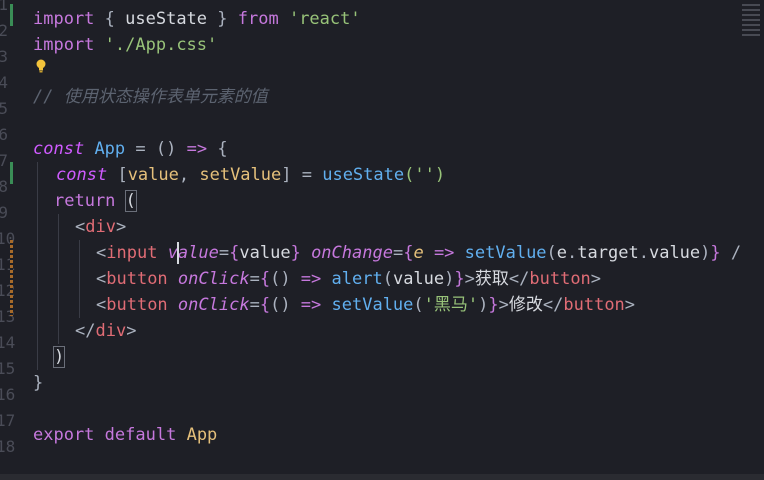  I want to click on code-line: return (, so click(95, 201).